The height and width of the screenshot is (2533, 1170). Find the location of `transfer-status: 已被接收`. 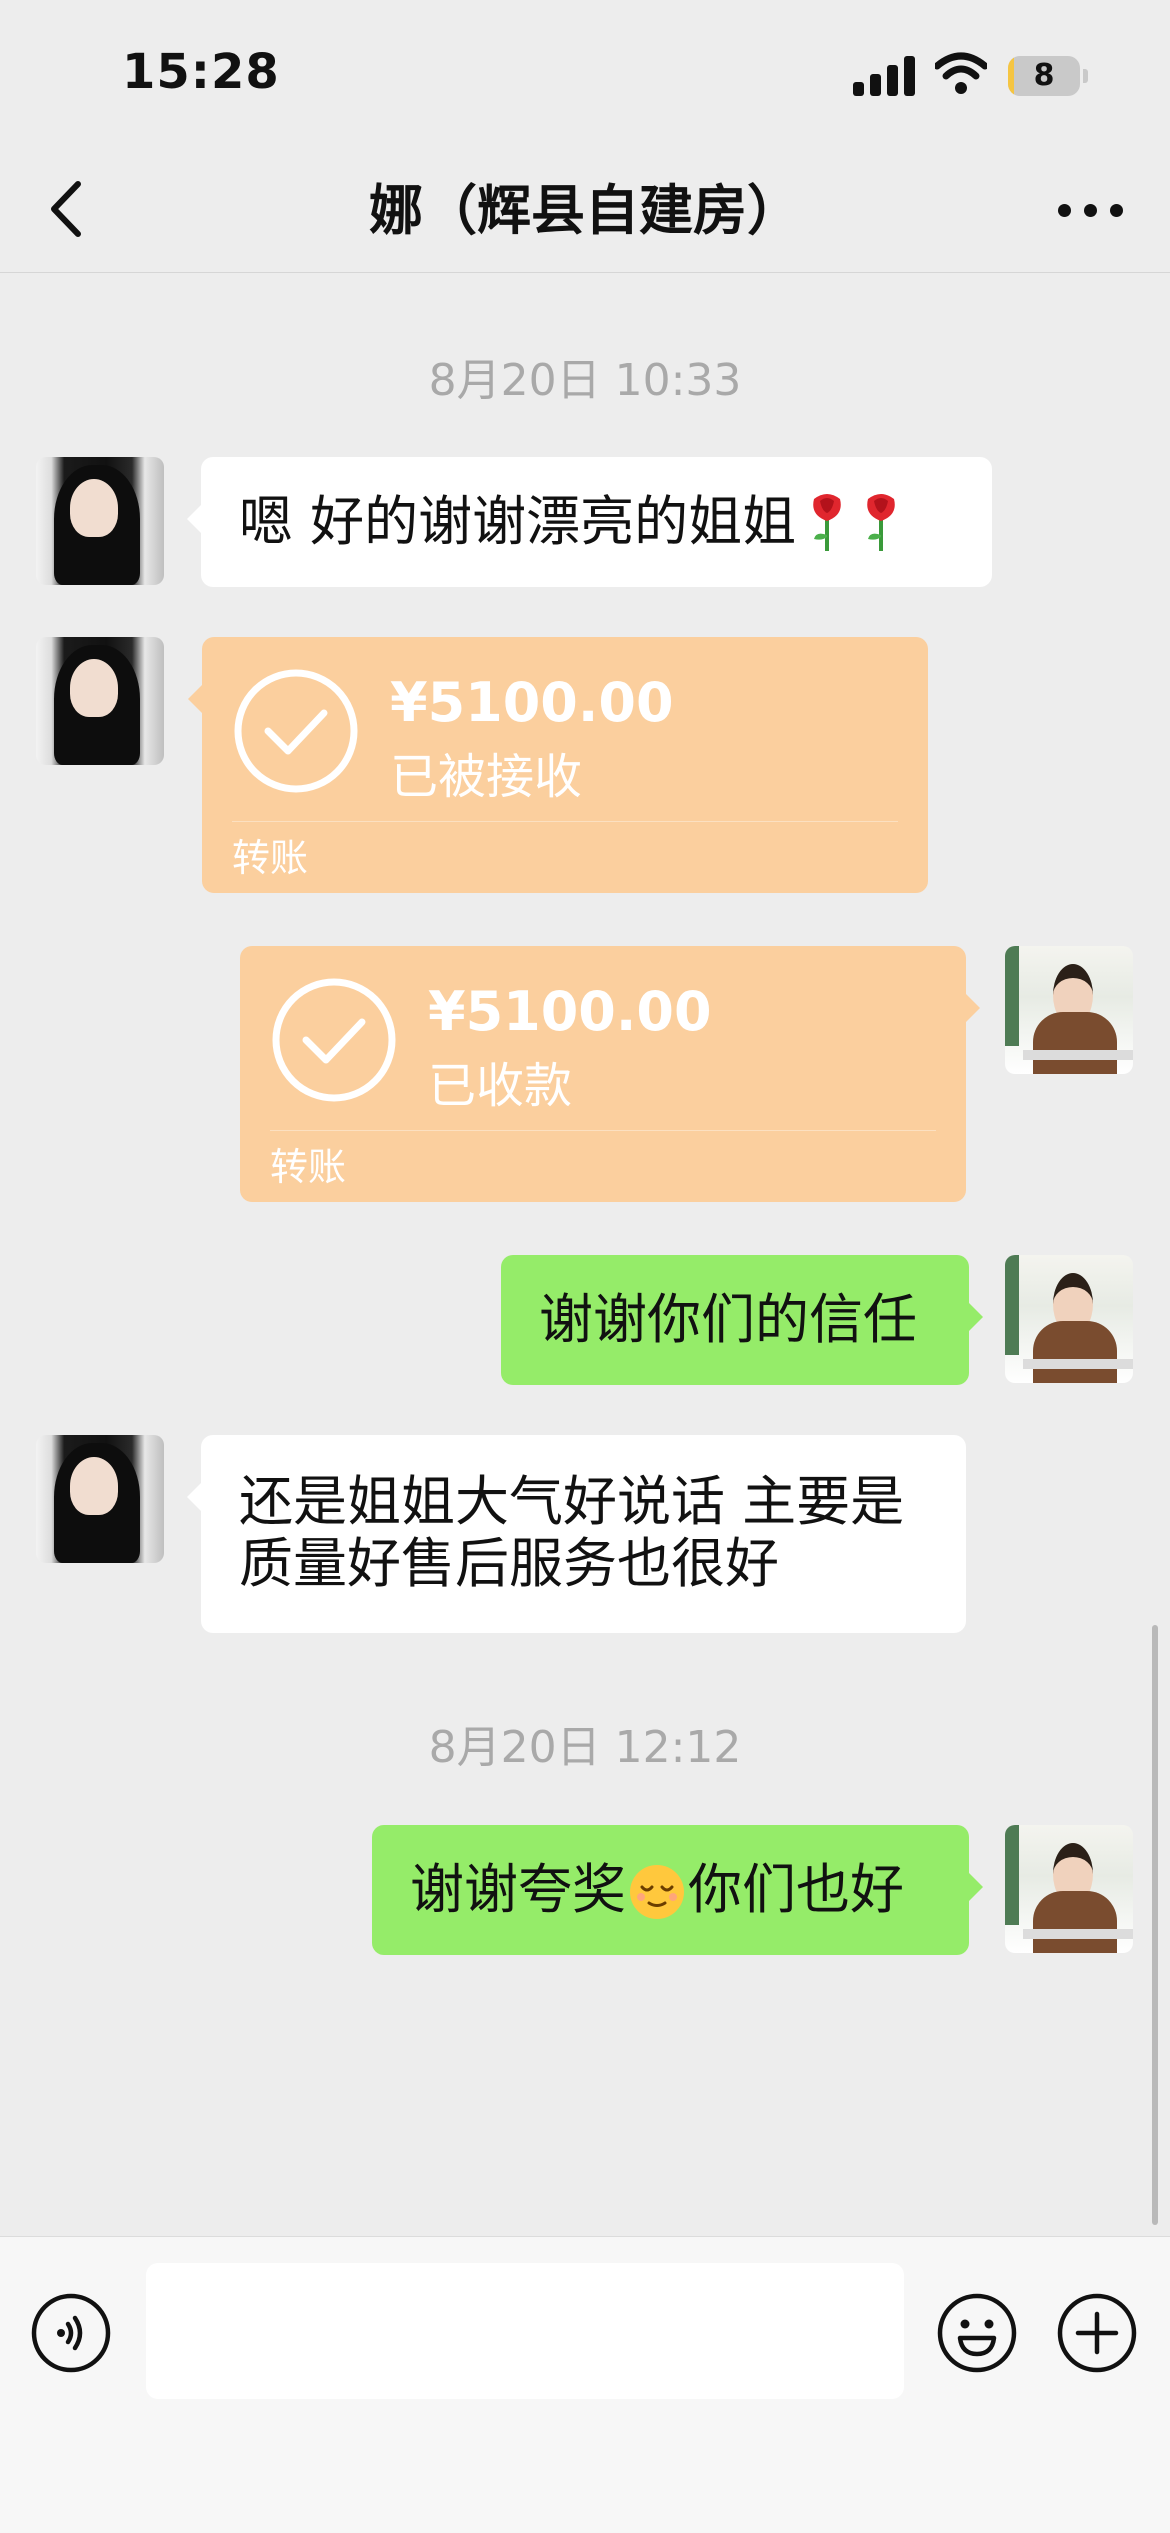

transfer-status: 已被接收 is located at coordinates (486, 777).